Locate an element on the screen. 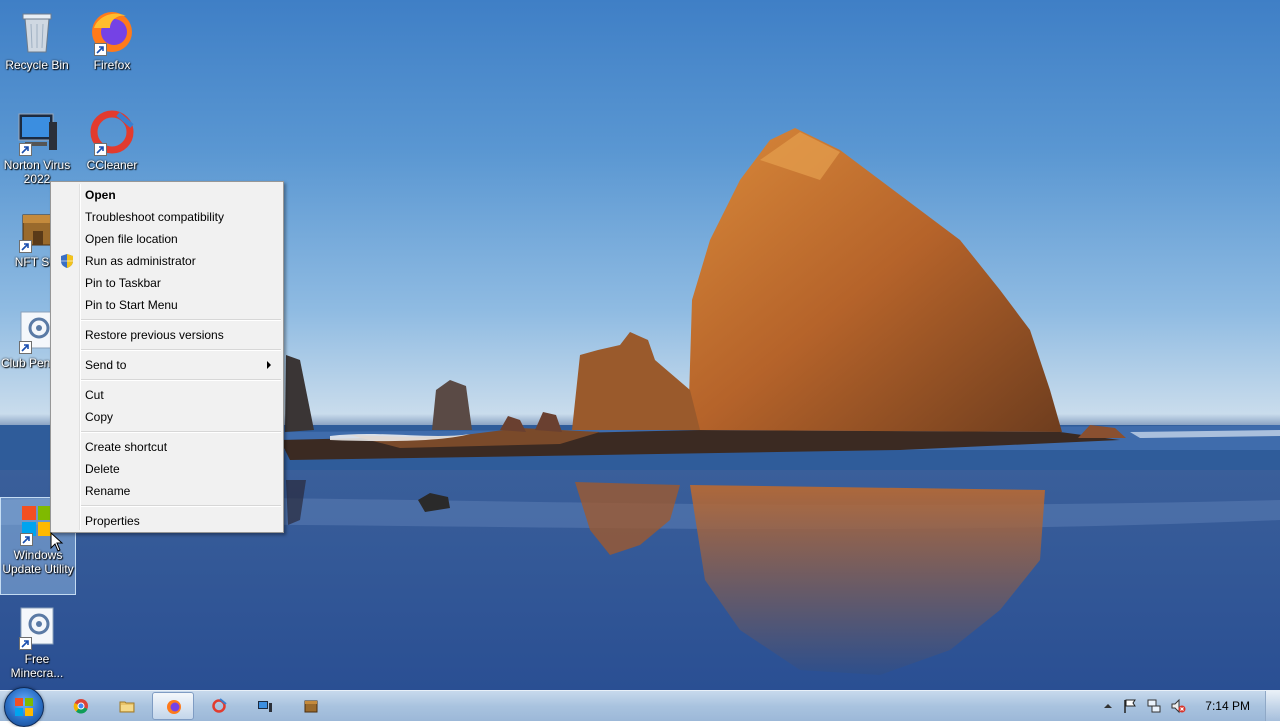  chrome-icon is located at coordinates (80, 706).